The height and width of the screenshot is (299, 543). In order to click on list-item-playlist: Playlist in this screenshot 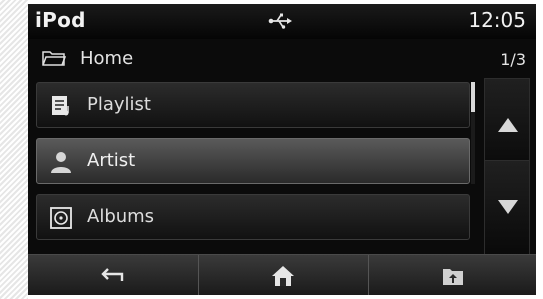, I will do `click(253, 105)`.